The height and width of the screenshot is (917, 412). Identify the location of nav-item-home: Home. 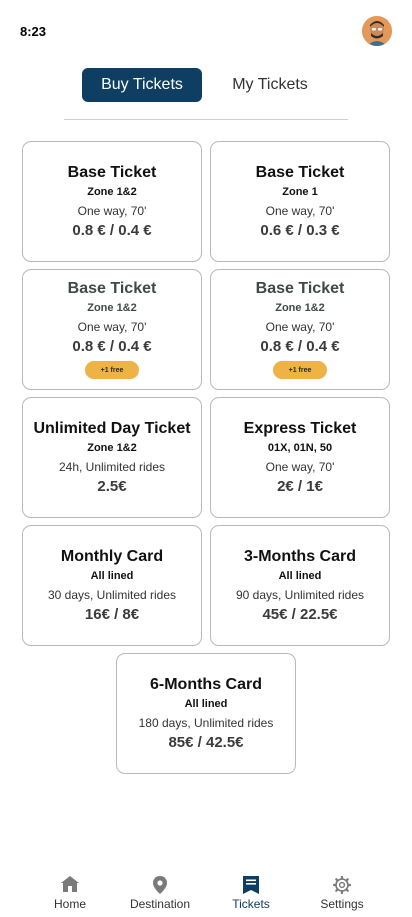
(70, 891).